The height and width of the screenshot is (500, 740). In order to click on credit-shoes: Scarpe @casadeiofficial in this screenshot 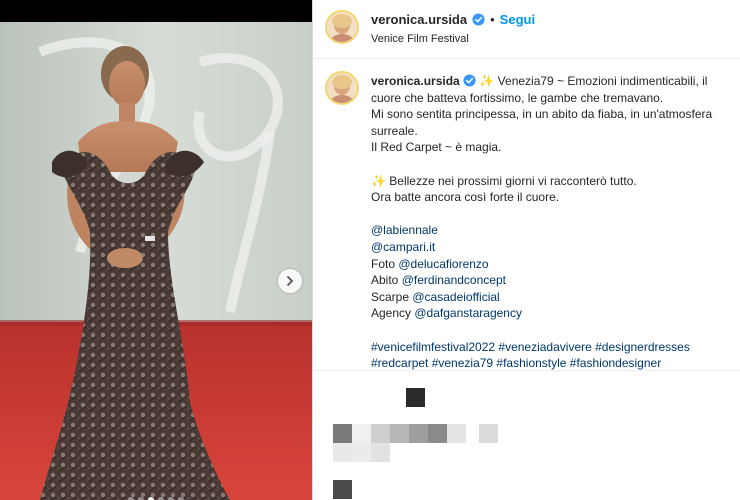, I will do `click(552, 297)`.